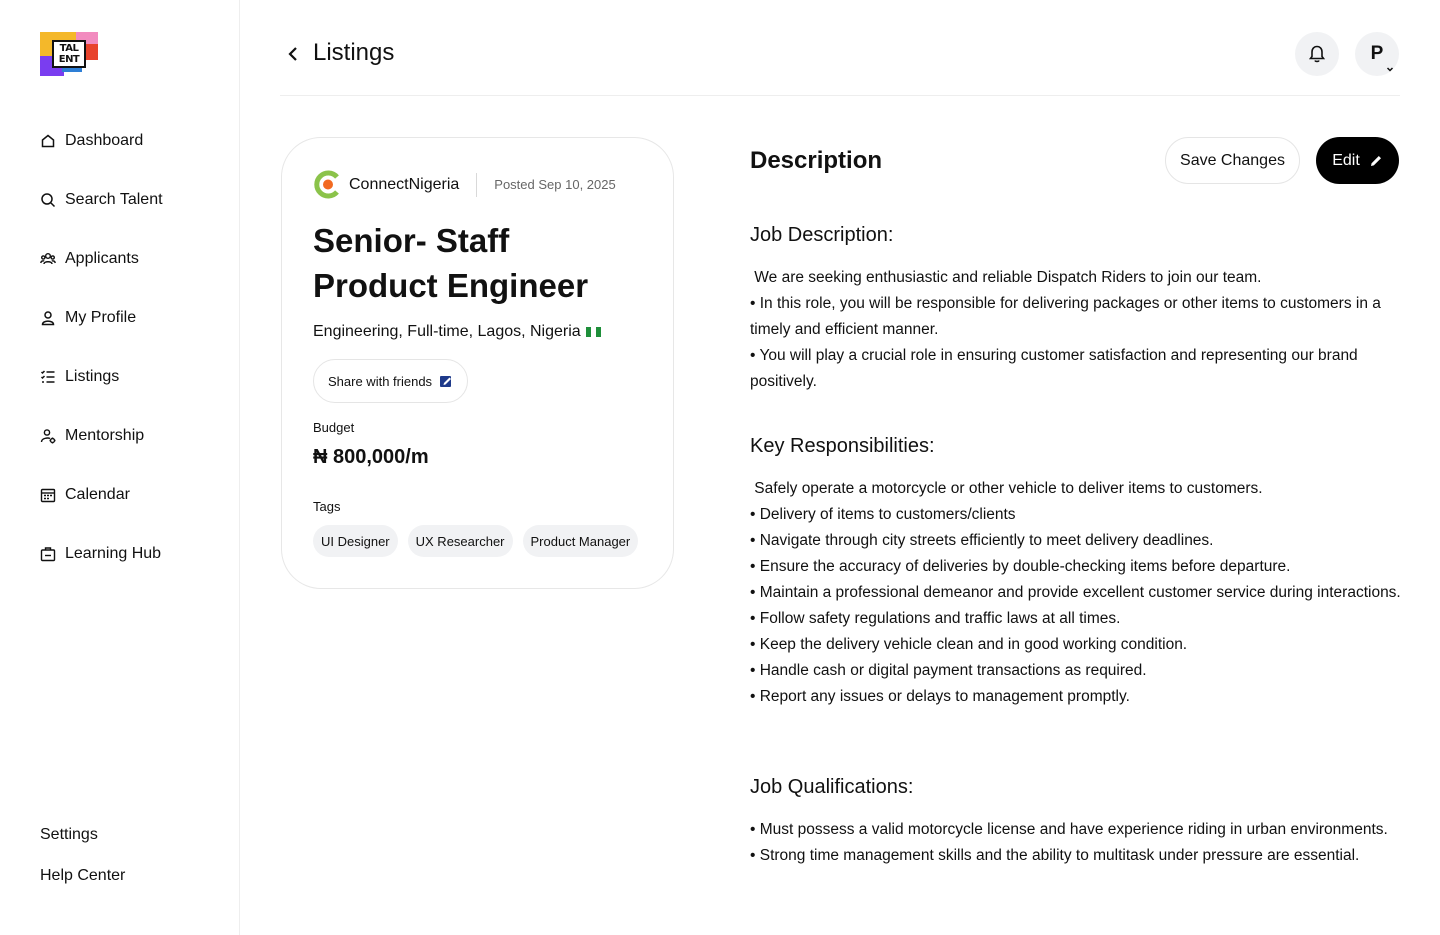 This screenshot has width=1440, height=935. Describe the element at coordinates (832, 787) in the screenshot. I see `section-heading: Job Qualifications:` at that location.